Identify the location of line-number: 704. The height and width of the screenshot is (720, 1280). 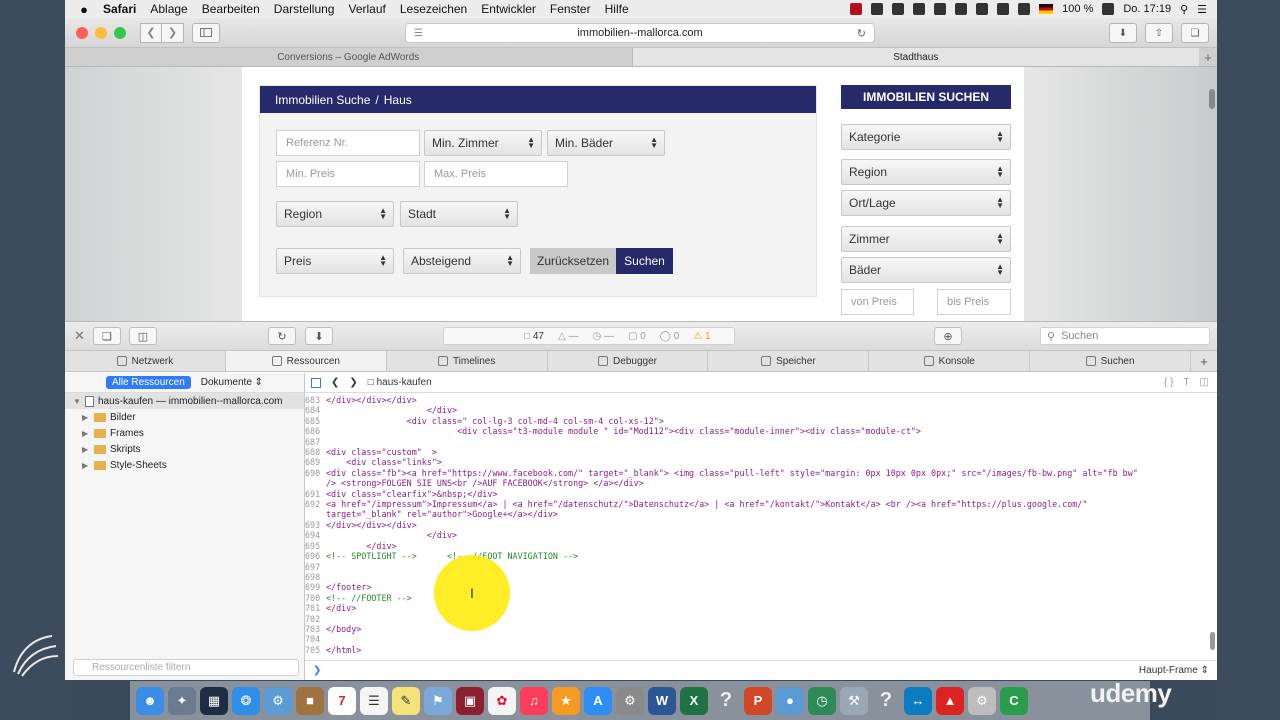
(315, 639).